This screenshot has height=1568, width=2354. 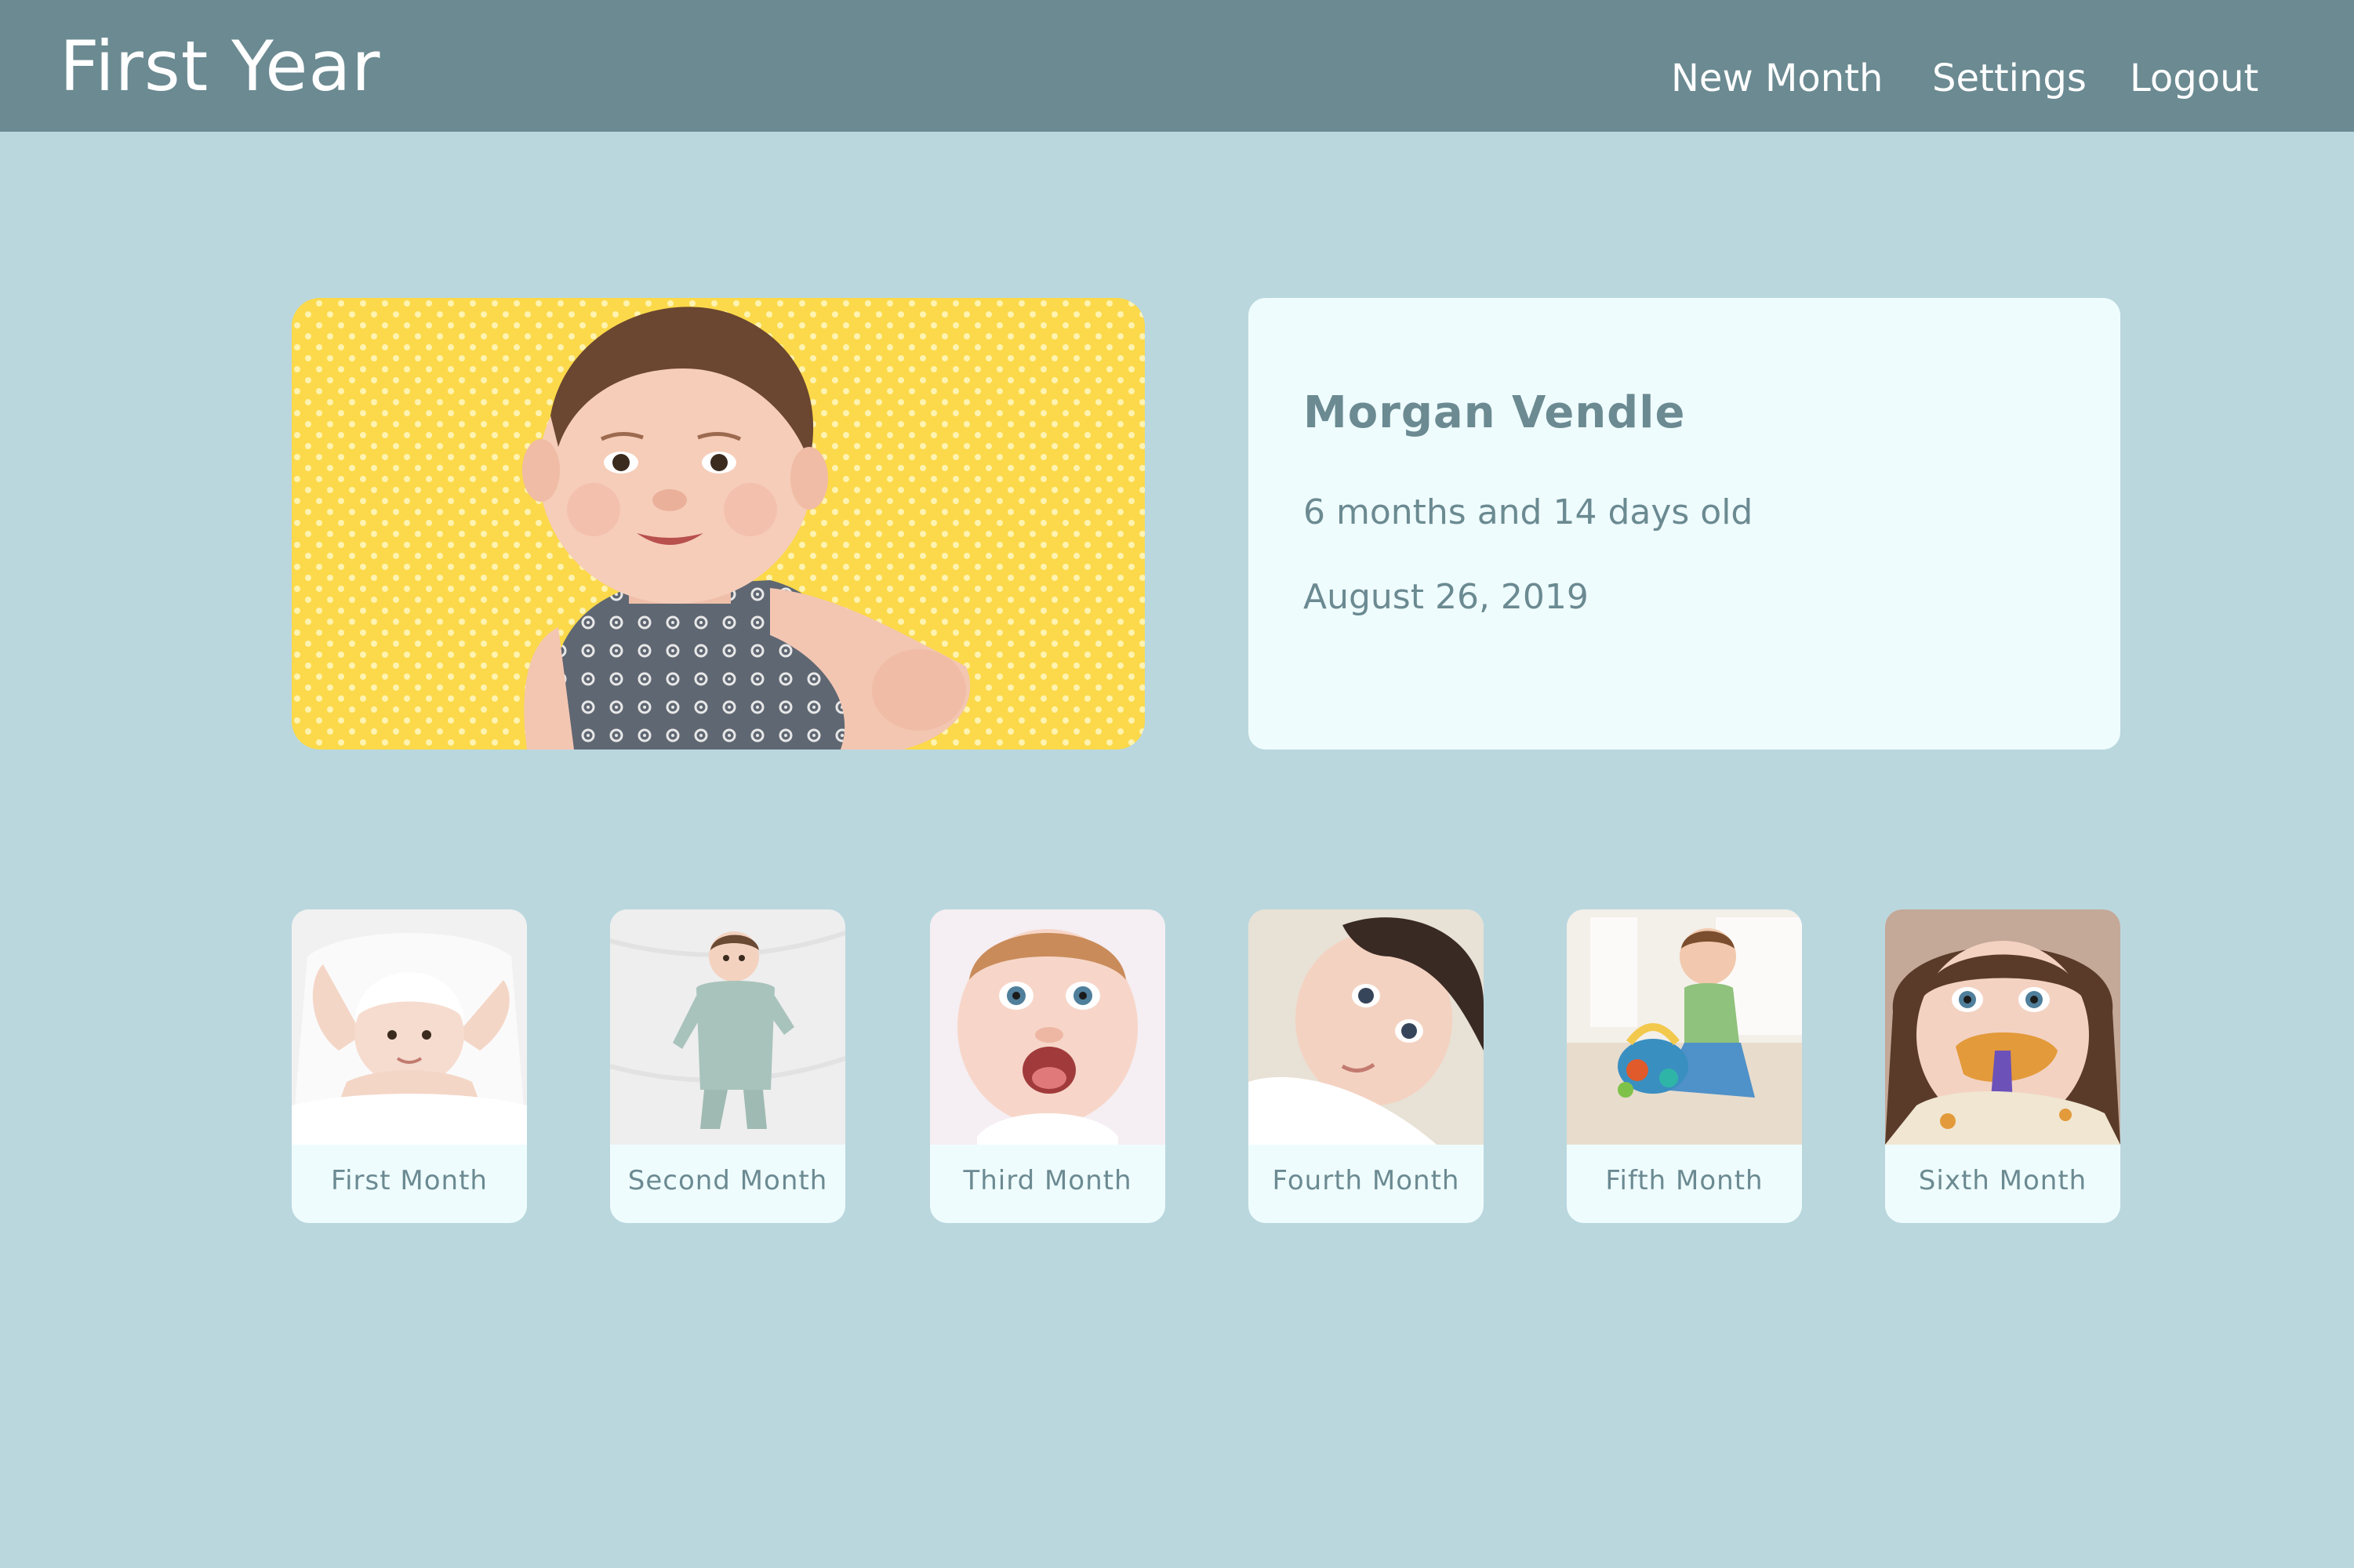 What do you see at coordinates (2194, 78) in the screenshot?
I see `nav-logout-link: Logout` at bounding box center [2194, 78].